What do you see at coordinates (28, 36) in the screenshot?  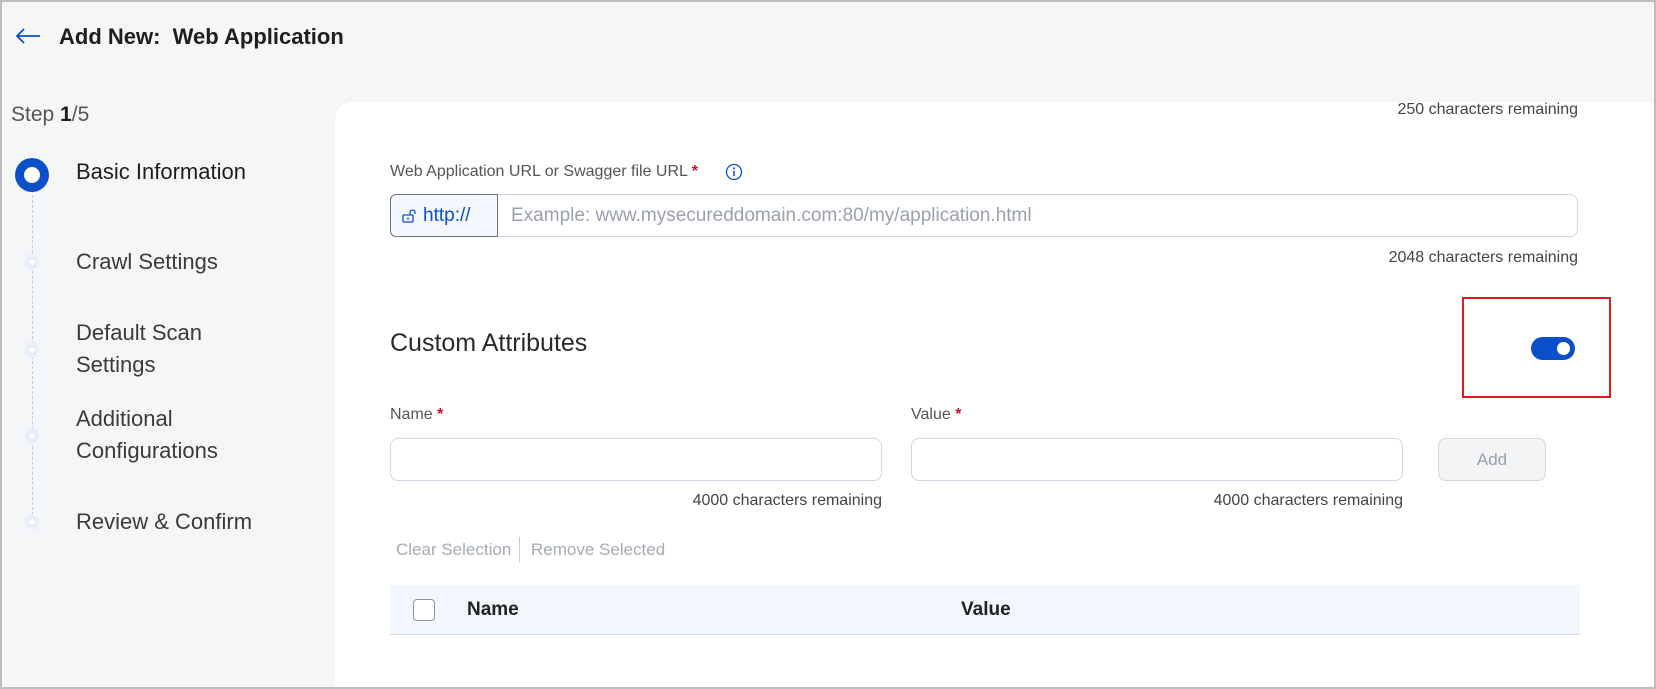 I see `back-arrow-icon` at bounding box center [28, 36].